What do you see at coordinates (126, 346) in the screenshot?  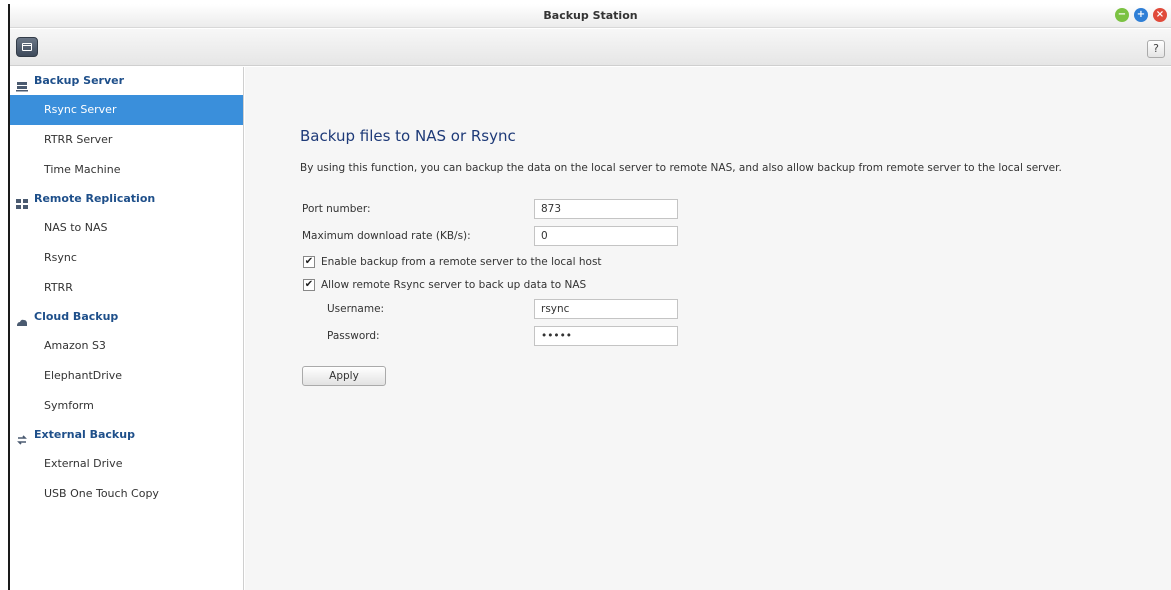 I see `sidebar-item-amazon-s3: Amazon S3` at bounding box center [126, 346].